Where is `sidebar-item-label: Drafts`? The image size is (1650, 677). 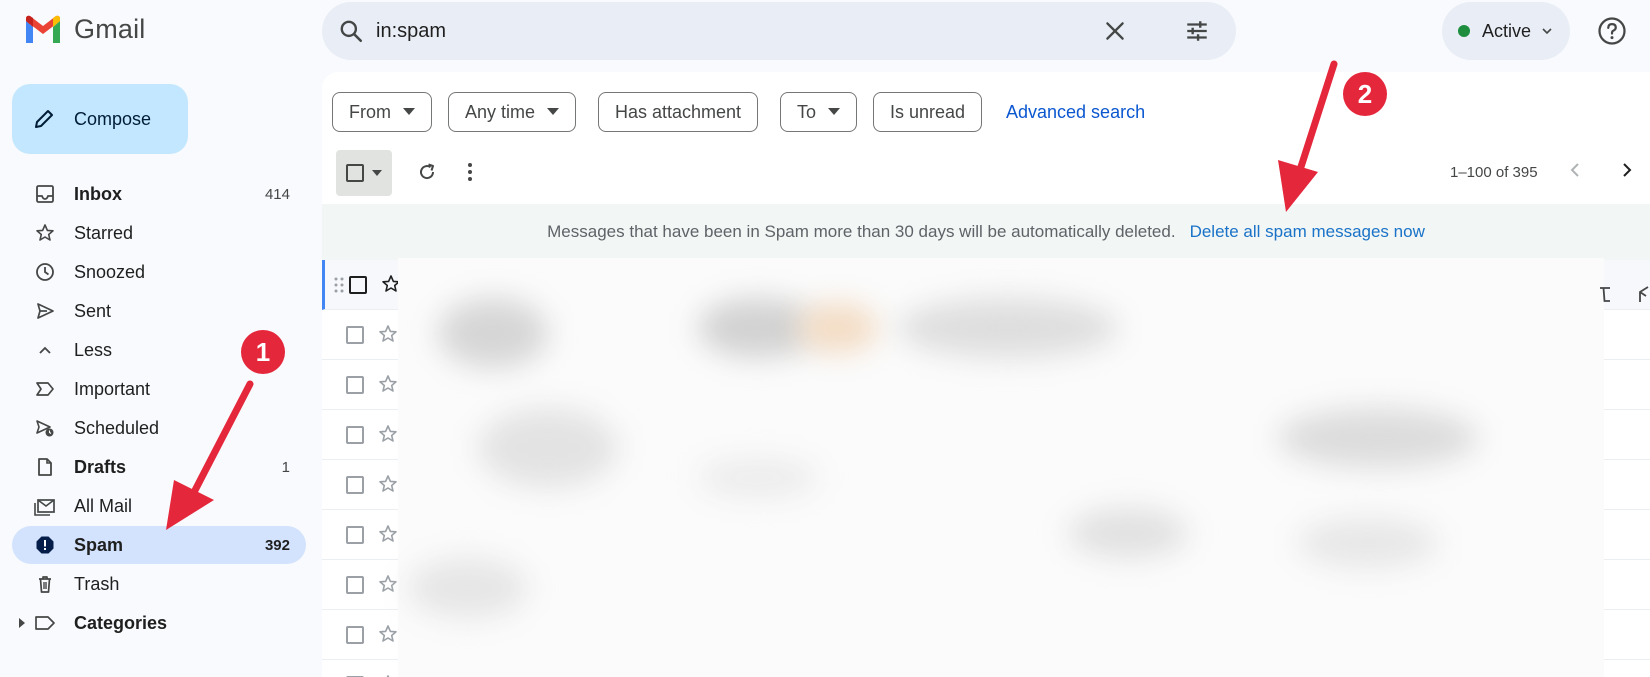
sidebar-item-label: Drafts is located at coordinates (100, 466).